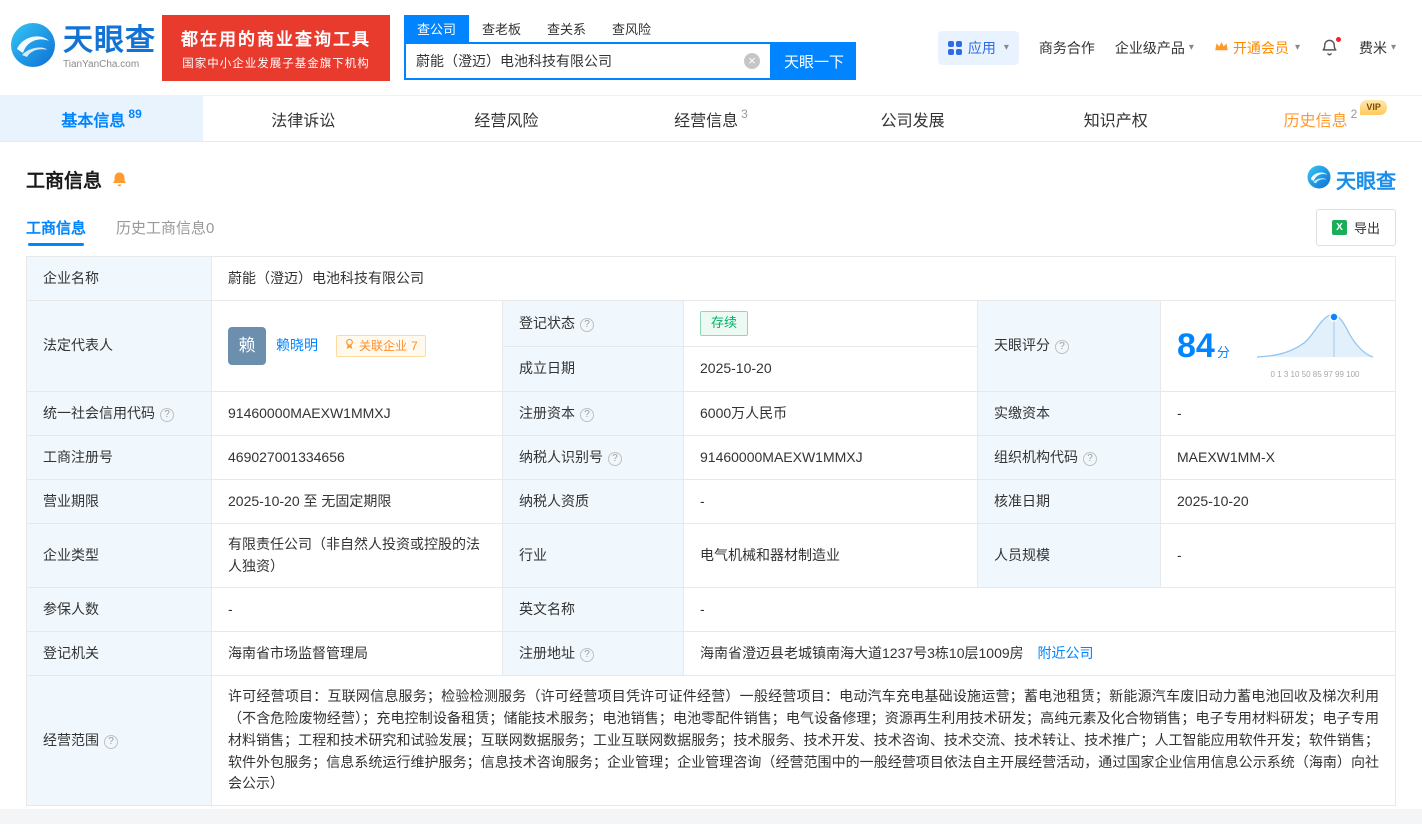  Describe the element at coordinates (119, 556) in the screenshot. I see `company-type-label: 企业类型` at that location.